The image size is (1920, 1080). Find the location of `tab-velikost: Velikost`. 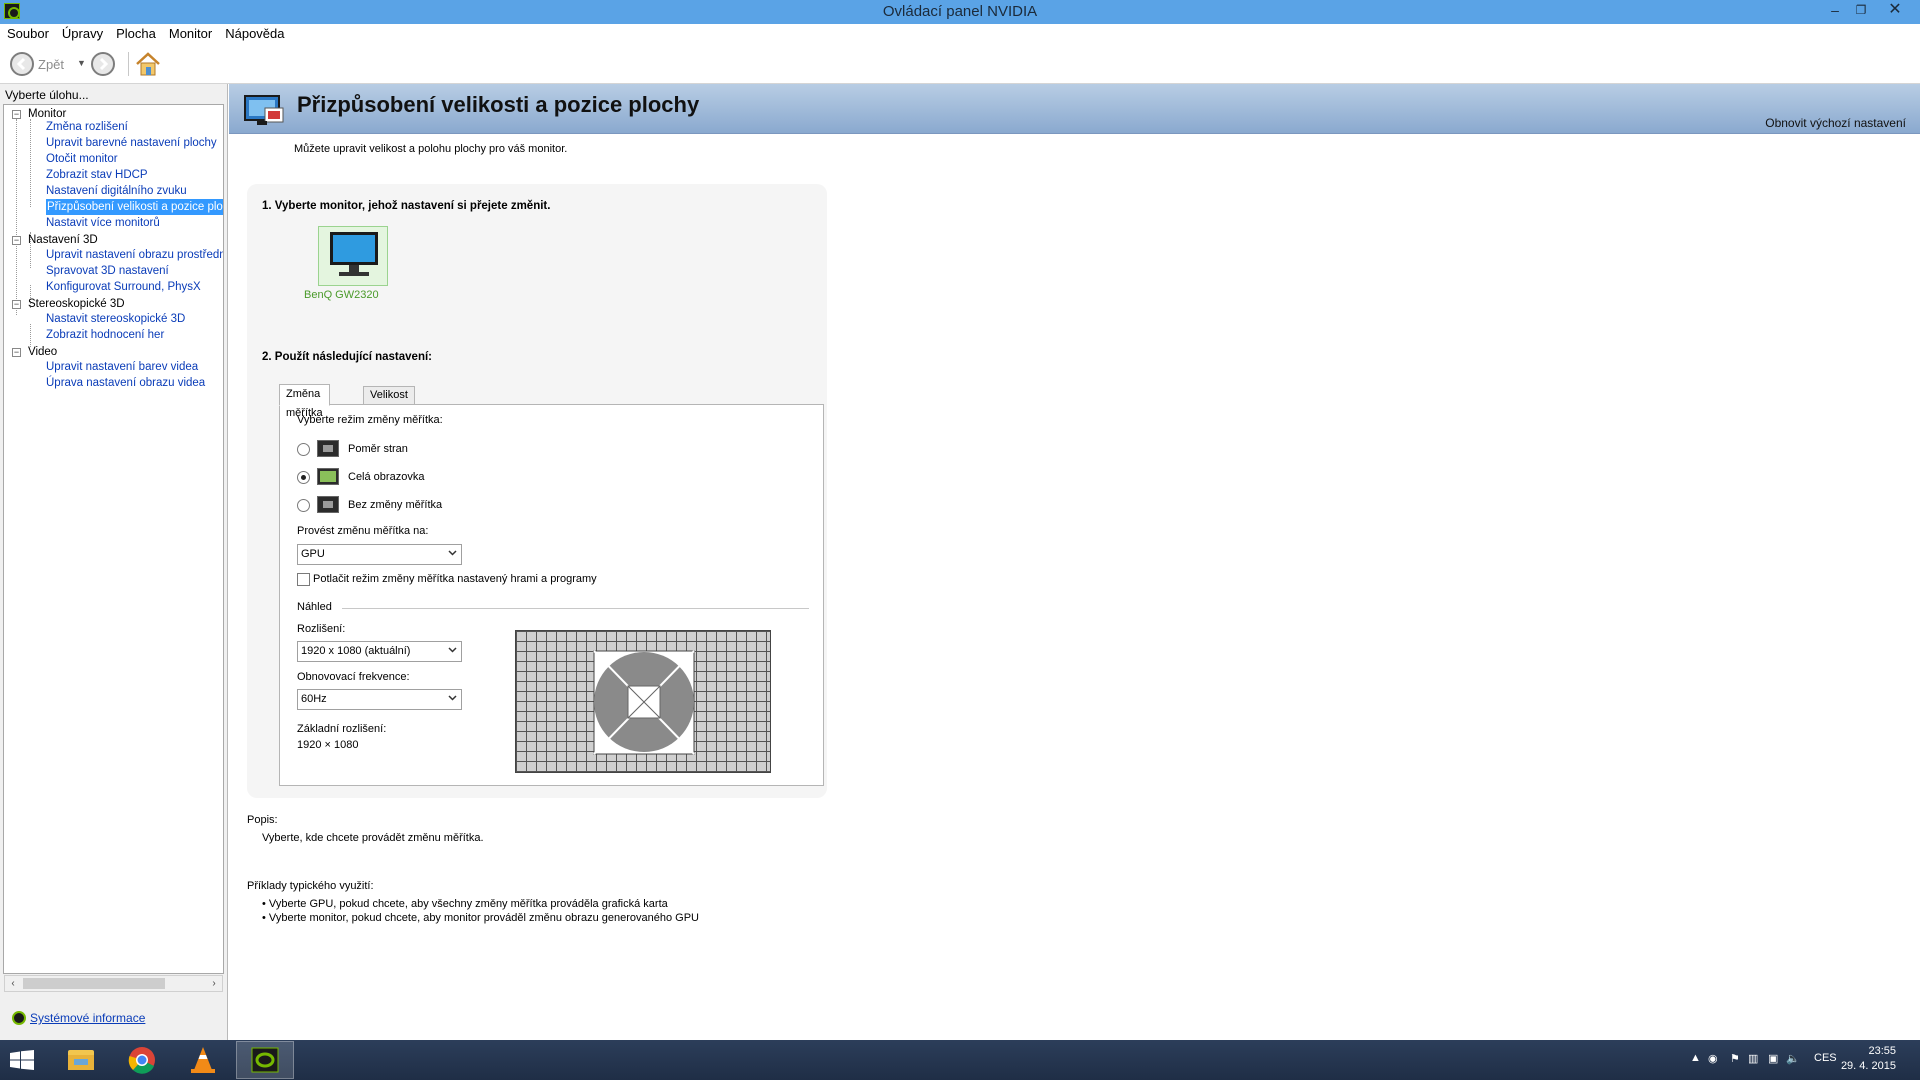

tab-velikost: Velikost is located at coordinates (389, 395).